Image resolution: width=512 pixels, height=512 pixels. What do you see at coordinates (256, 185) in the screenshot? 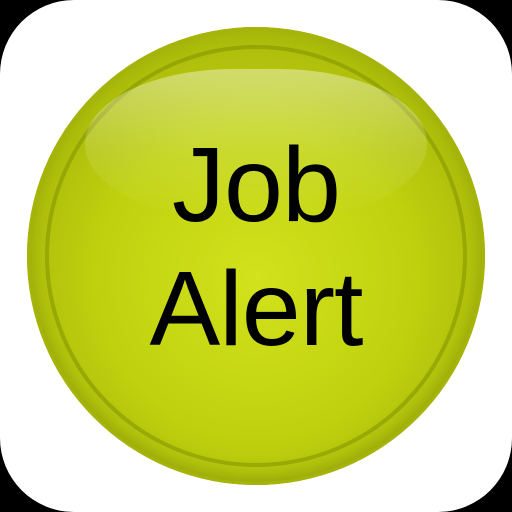
I see `label-line-job: Job` at bounding box center [256, 185].